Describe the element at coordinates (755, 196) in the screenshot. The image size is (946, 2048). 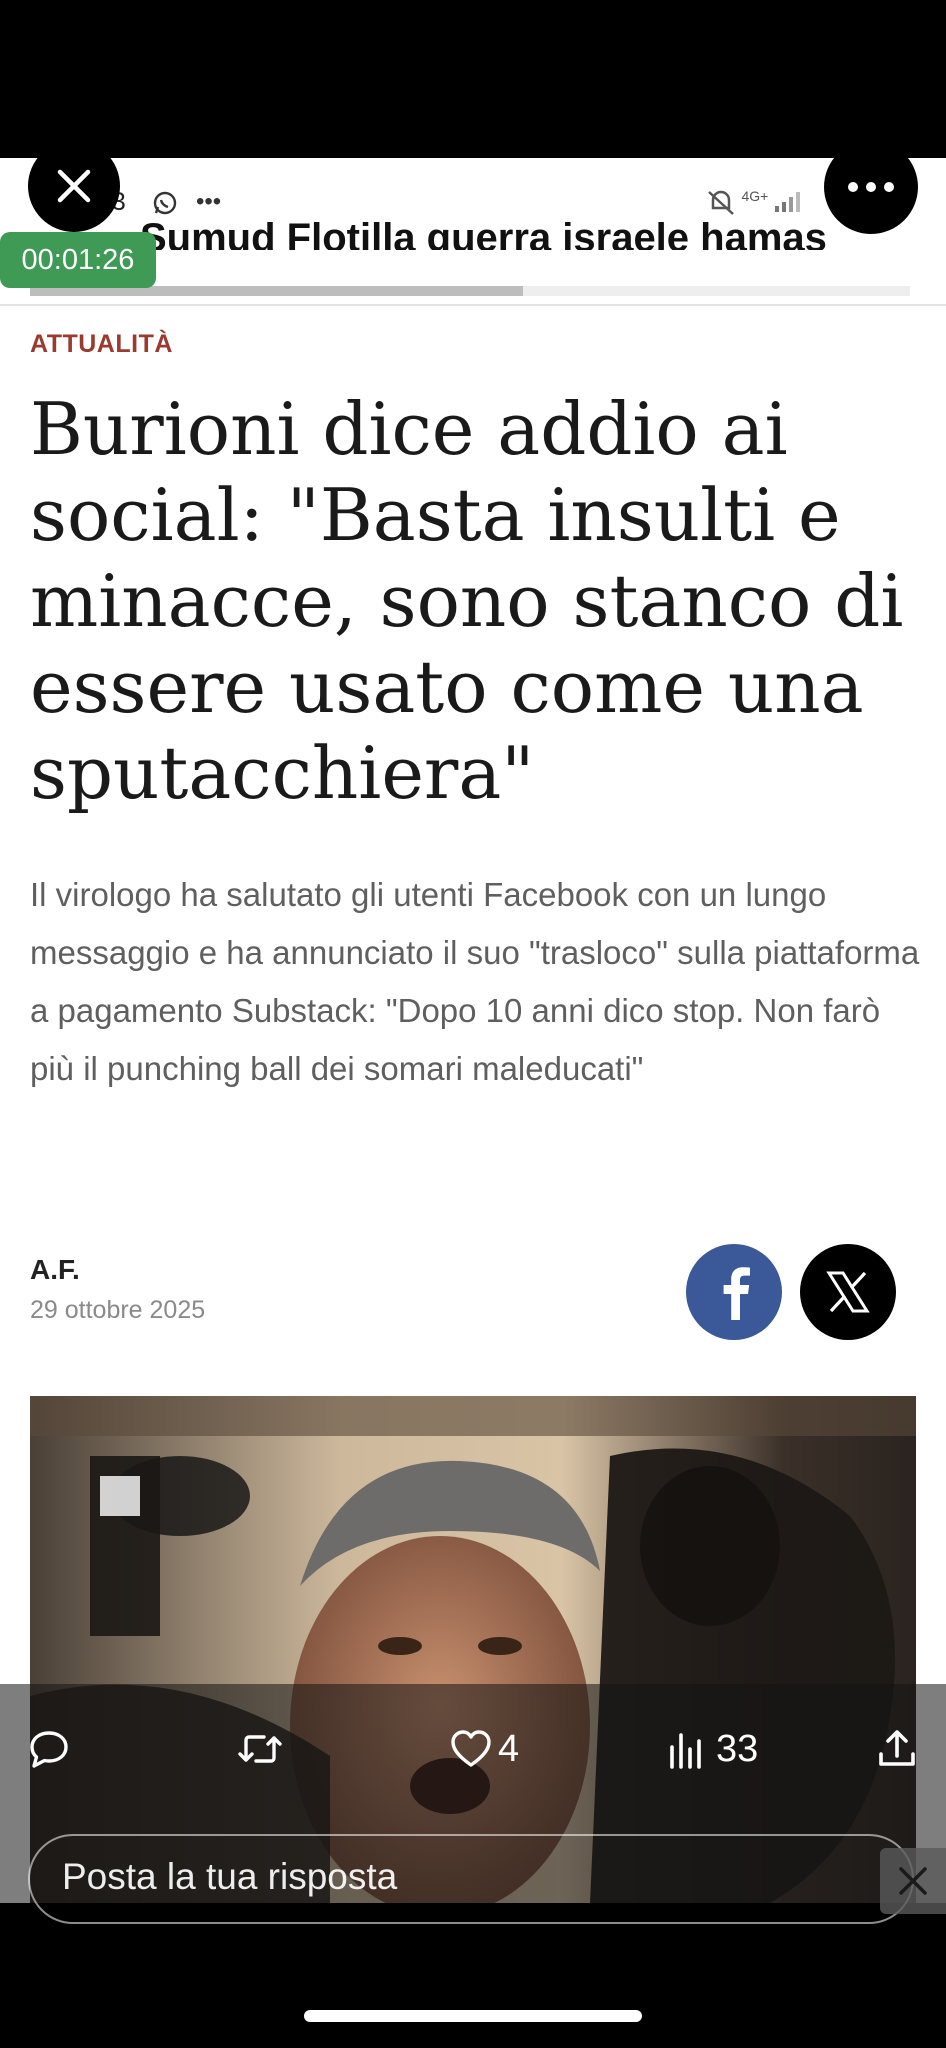
I see `network-label: 4G+` at that location.